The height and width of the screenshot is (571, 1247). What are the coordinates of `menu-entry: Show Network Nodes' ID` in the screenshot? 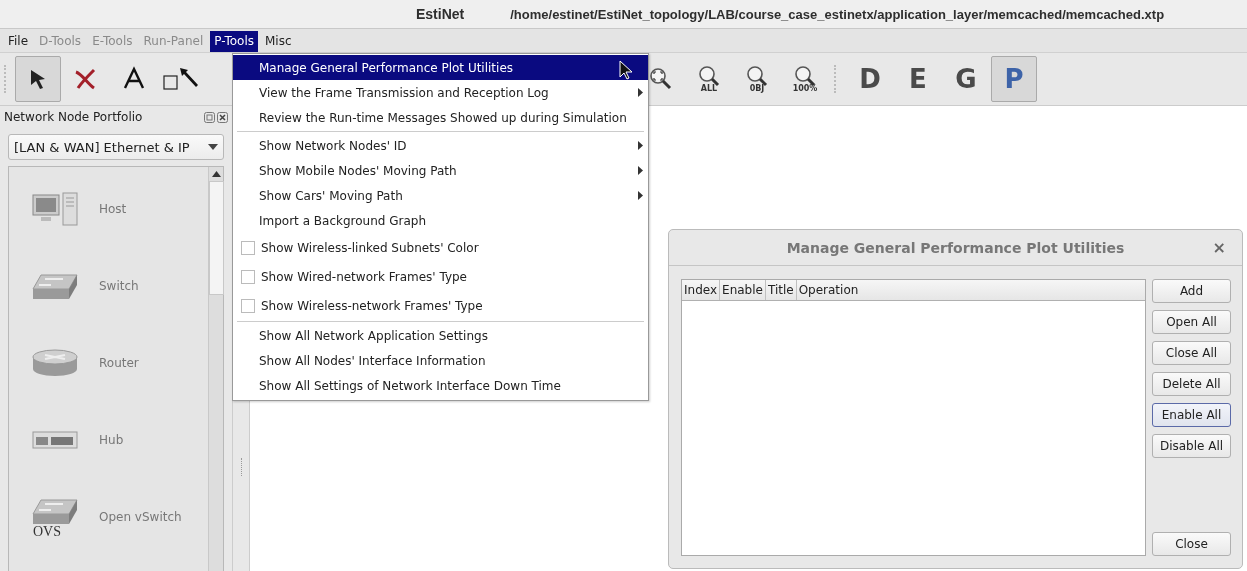 It's located at (440, 145).